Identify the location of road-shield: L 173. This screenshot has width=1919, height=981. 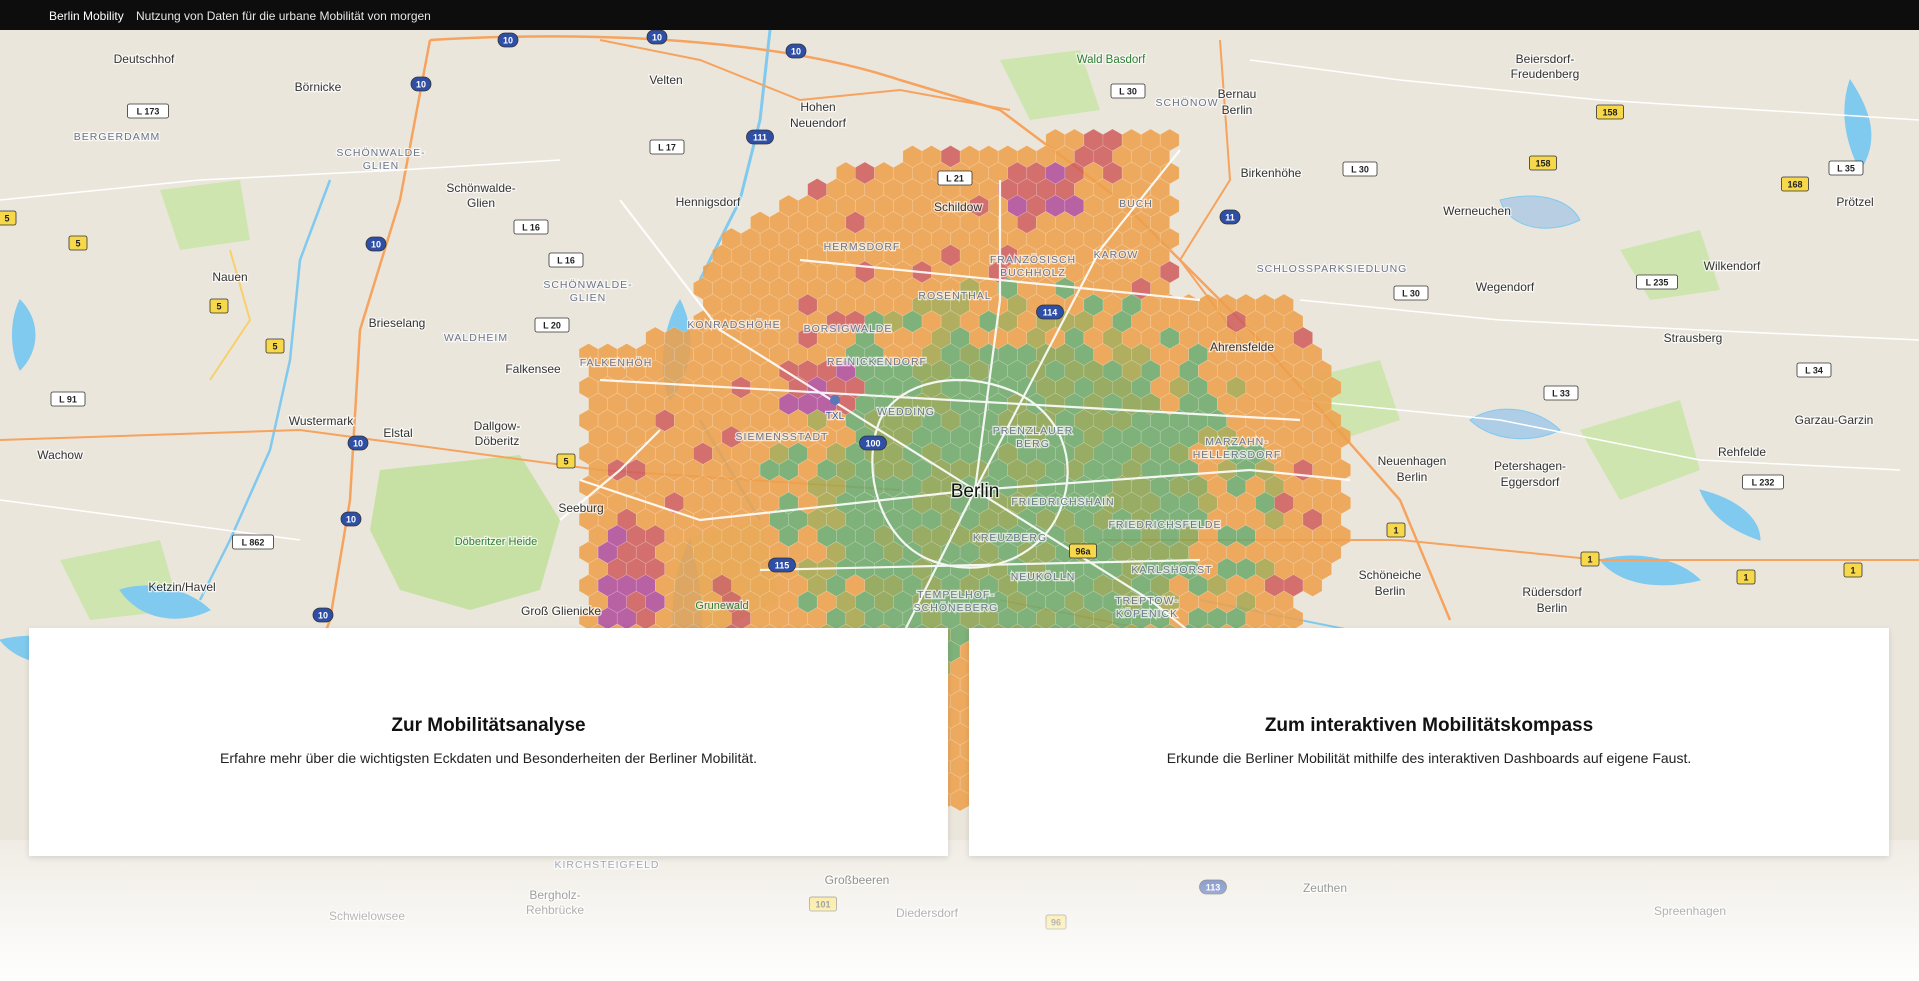
(148, 111).